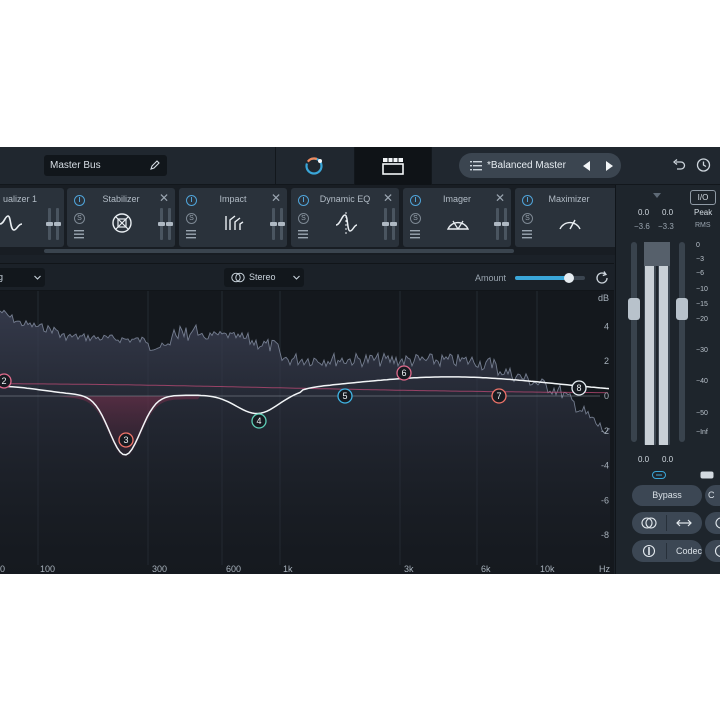 This screenshot has height=720, width=720. Describe the element at coordinates (634, 342) in the screenshot. I see `input-gain-fader` at that location.